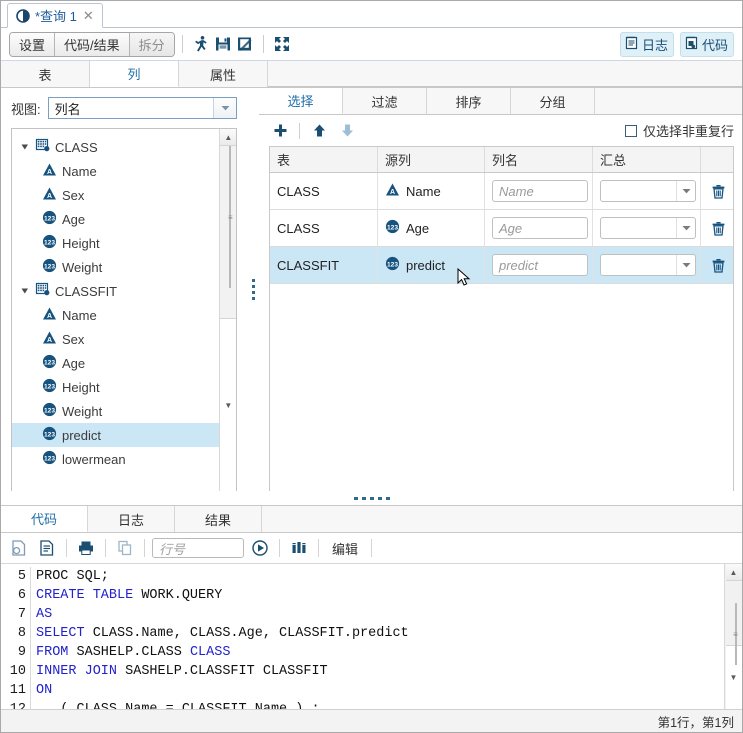 The width and height of the screenshot is (743, 733). I want to click on tab-group: 分组, so click(553, 101).